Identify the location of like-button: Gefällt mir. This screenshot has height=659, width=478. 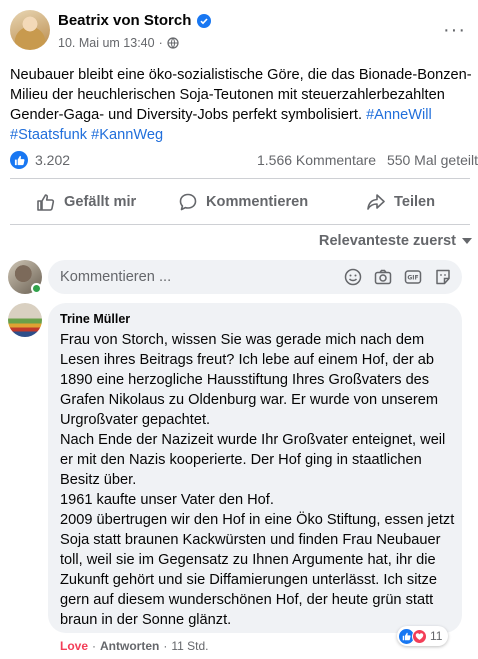
(86, 202).